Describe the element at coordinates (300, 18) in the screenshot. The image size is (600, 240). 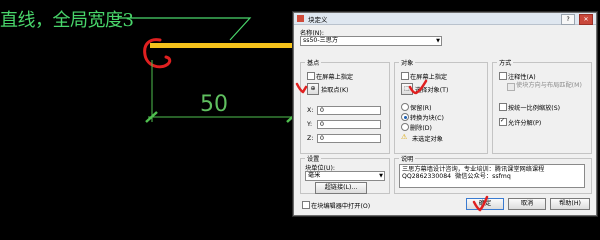
I see `app-icon` at that location.